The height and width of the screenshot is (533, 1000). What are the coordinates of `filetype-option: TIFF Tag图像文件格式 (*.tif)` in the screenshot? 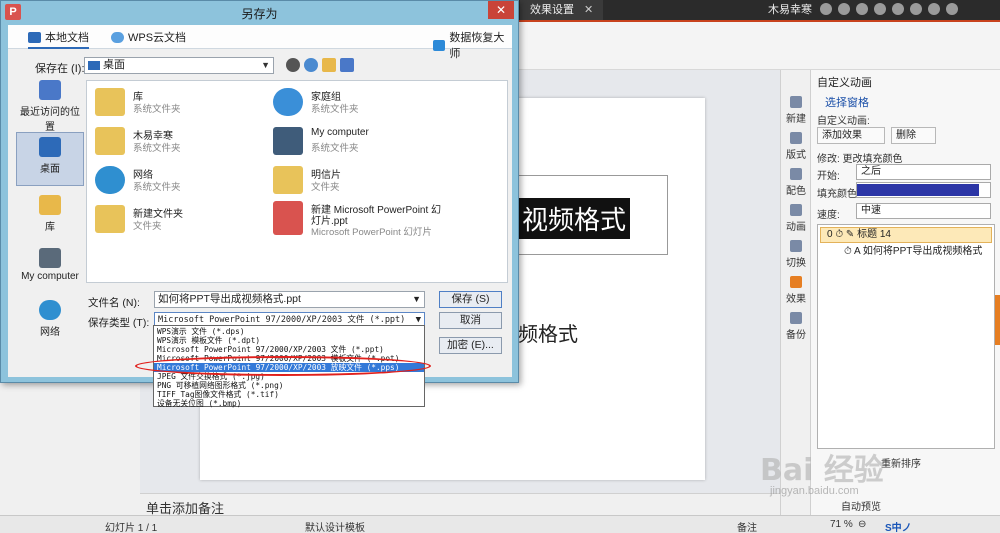 It's located at (289, 394).